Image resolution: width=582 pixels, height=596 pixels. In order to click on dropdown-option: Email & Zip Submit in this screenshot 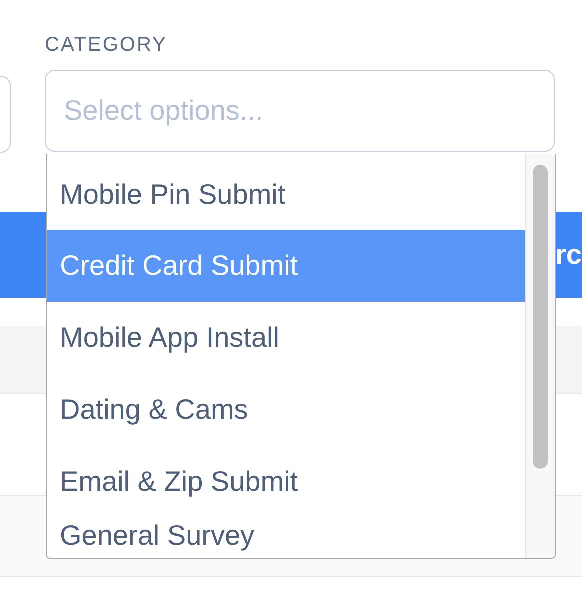, I will do `click(286, 482)`.